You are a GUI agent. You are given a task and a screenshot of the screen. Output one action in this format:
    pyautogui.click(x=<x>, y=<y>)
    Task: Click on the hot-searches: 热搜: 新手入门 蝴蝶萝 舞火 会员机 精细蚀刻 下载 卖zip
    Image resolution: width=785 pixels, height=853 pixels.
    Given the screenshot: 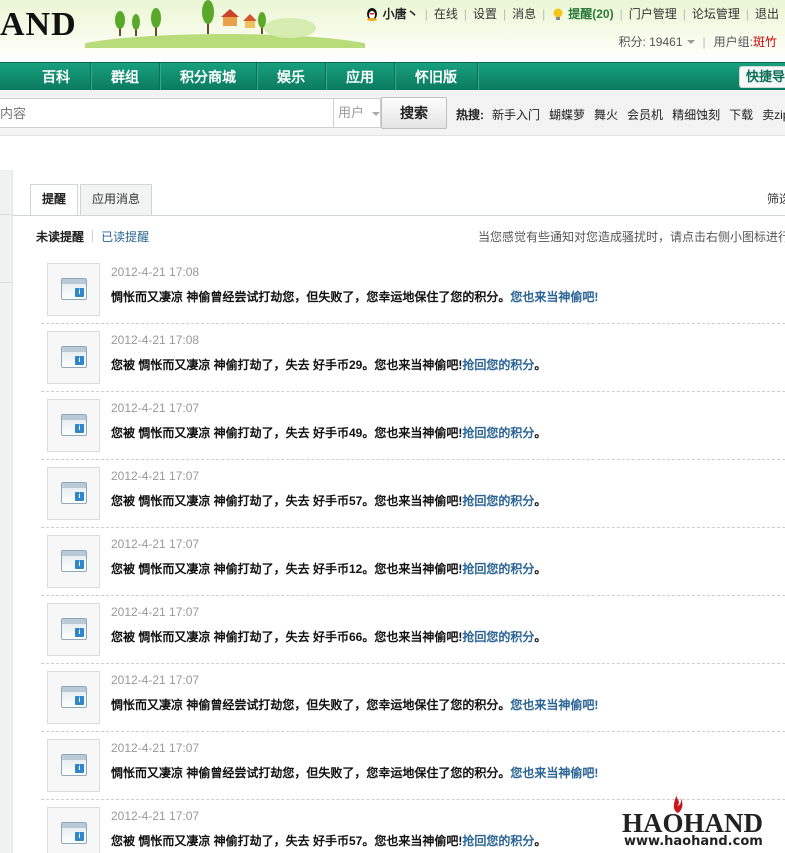 What is the action you would take?
    pyautogui.click(x=620, y=114)
    